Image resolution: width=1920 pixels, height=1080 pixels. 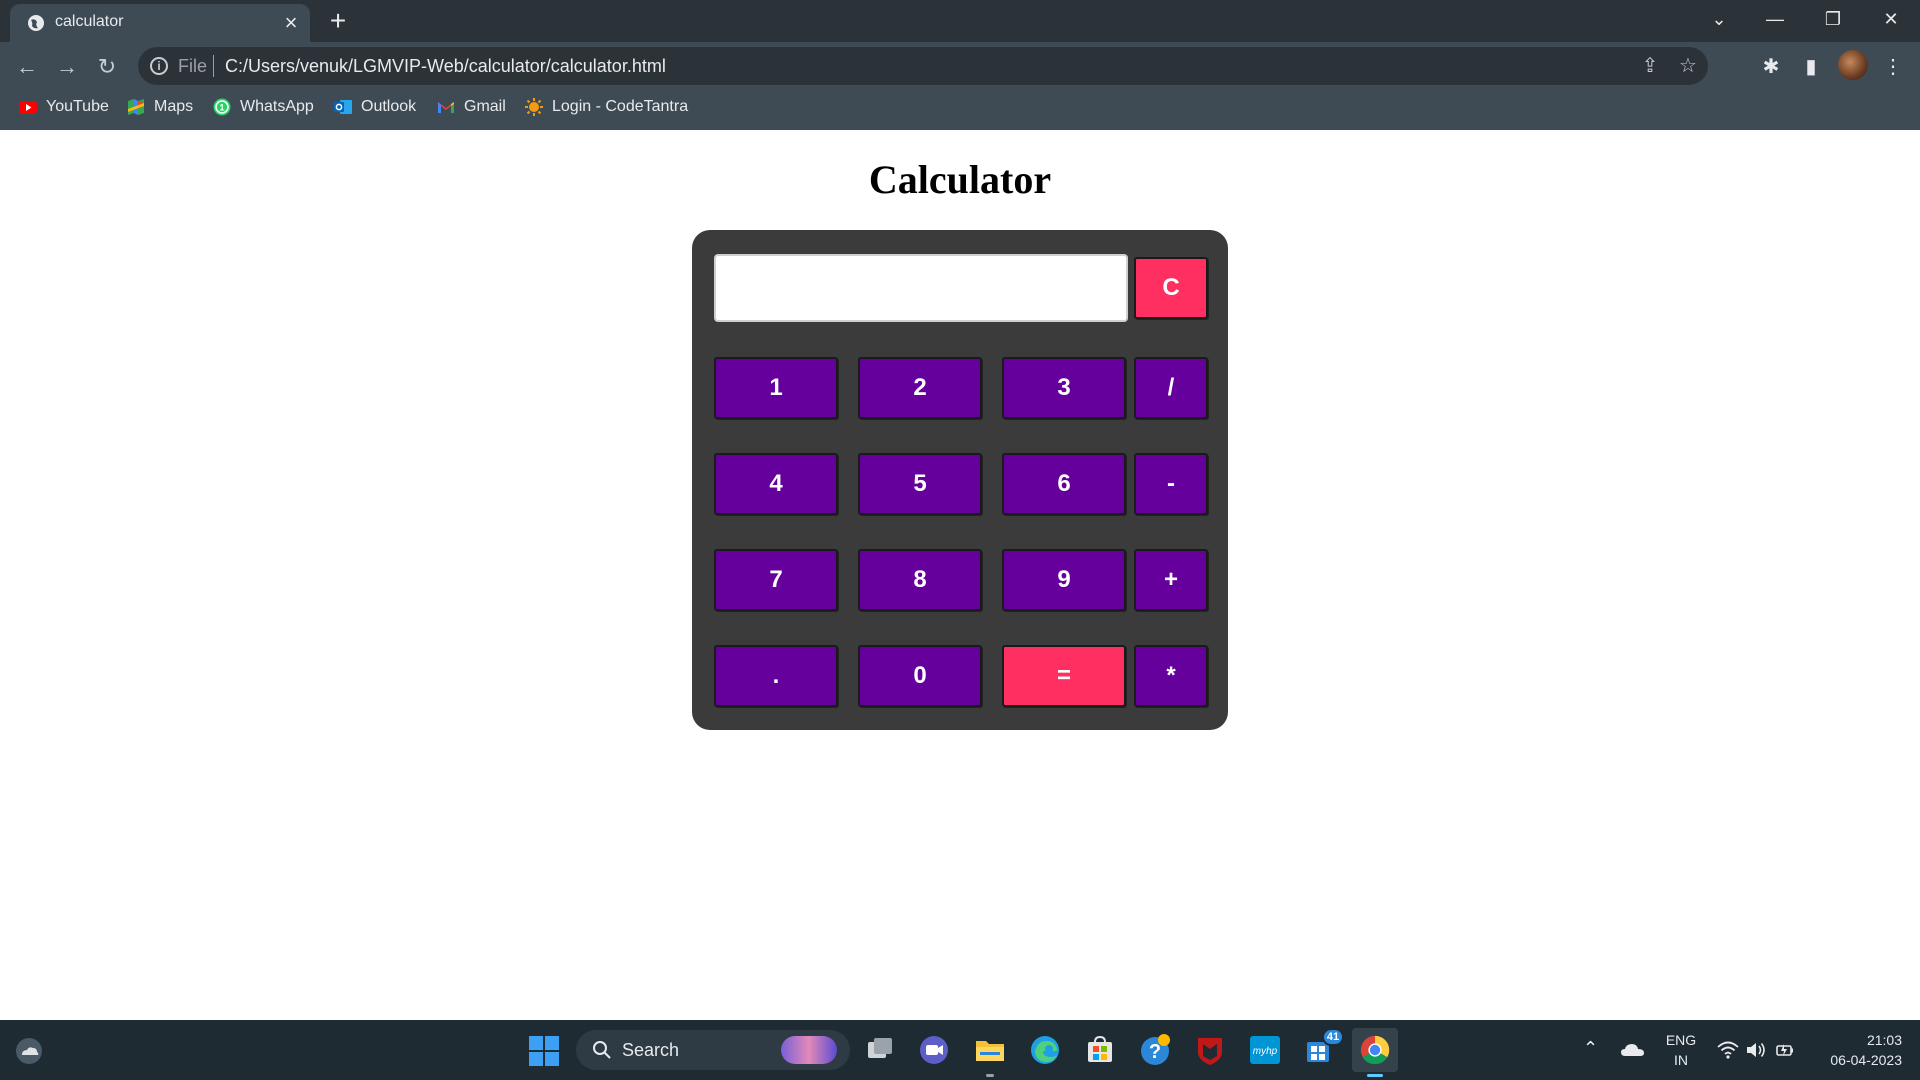 What do you see at coordinates (277, 106) in the screenshot?
I see `bookmark-label: WhatsApp` at bounding box center [277, 106].